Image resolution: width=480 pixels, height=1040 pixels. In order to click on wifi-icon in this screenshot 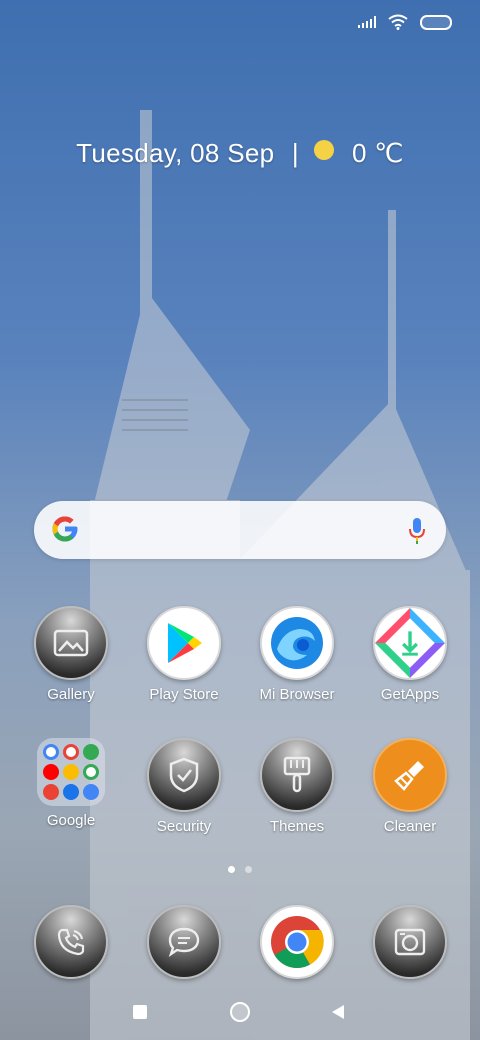, I will do `click(398, 22)`.